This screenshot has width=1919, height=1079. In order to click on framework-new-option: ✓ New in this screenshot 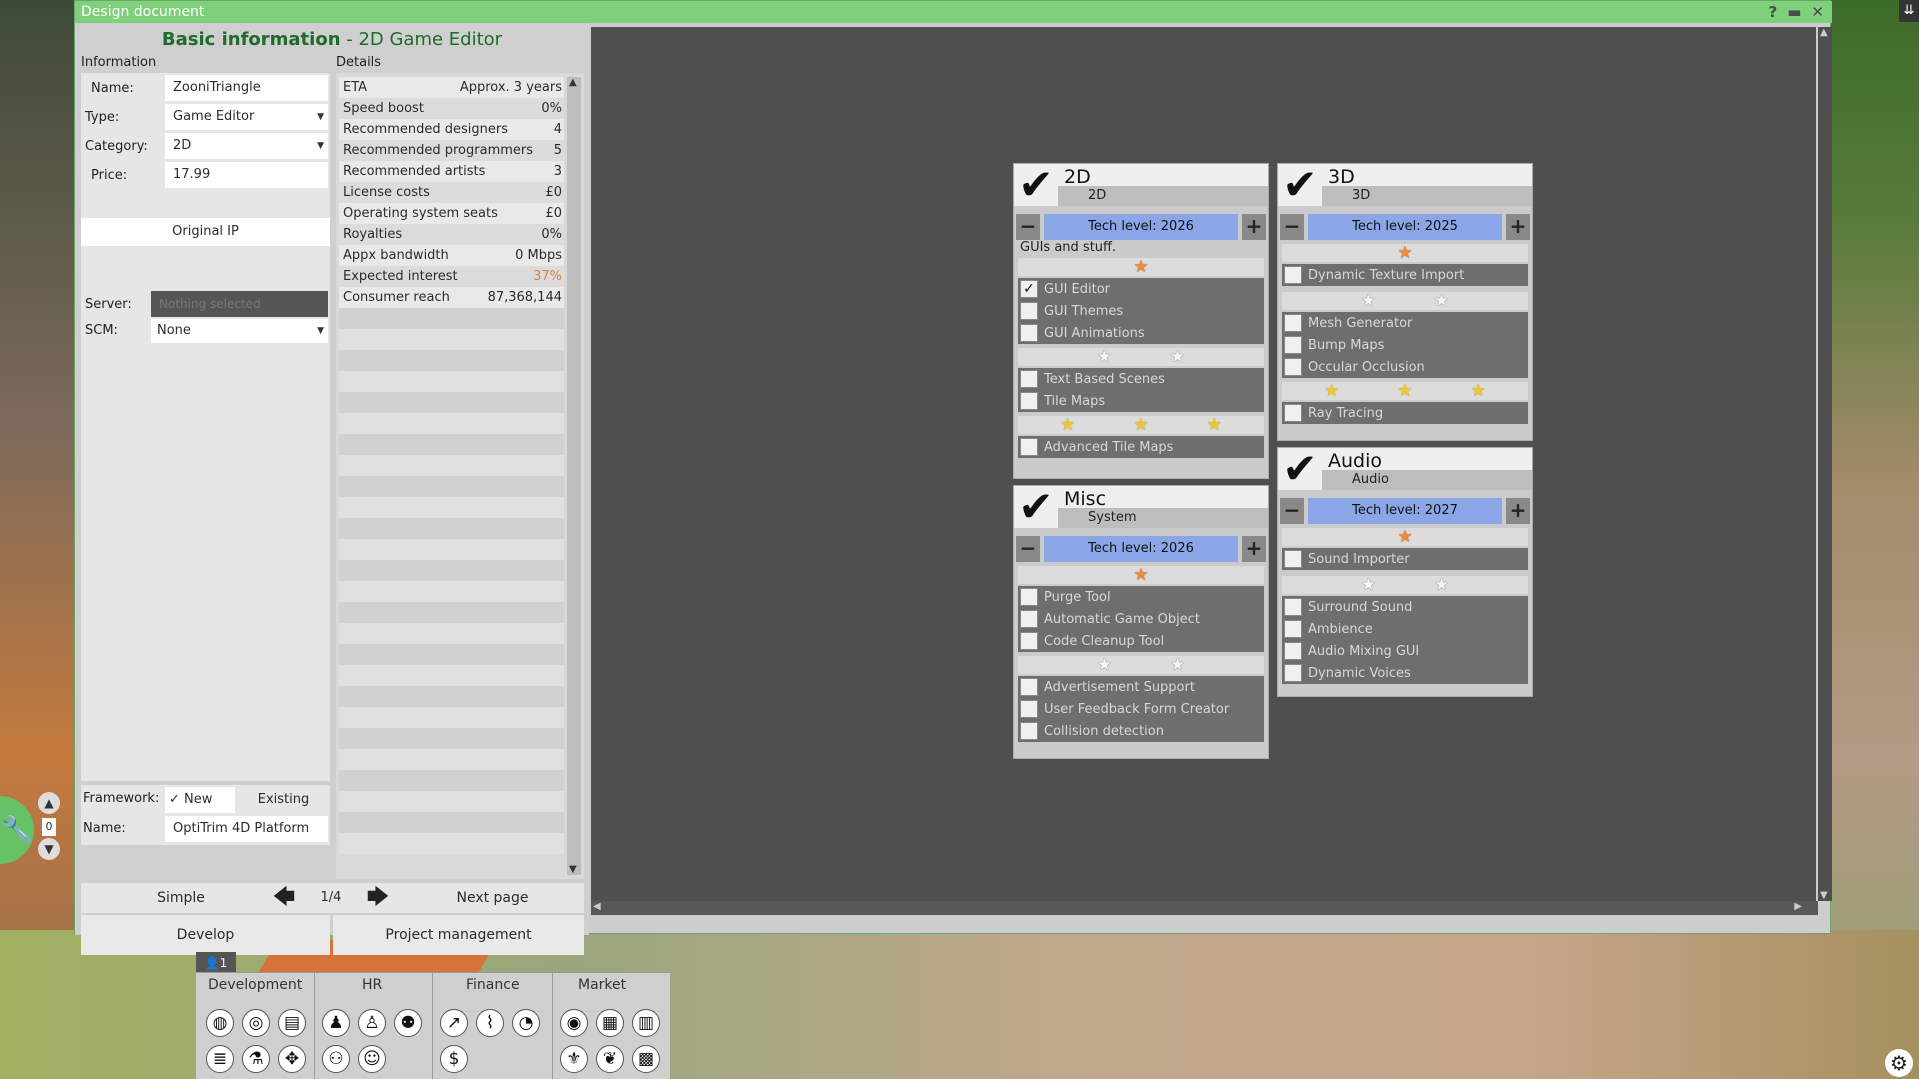, I will do `click(200, 800)`.